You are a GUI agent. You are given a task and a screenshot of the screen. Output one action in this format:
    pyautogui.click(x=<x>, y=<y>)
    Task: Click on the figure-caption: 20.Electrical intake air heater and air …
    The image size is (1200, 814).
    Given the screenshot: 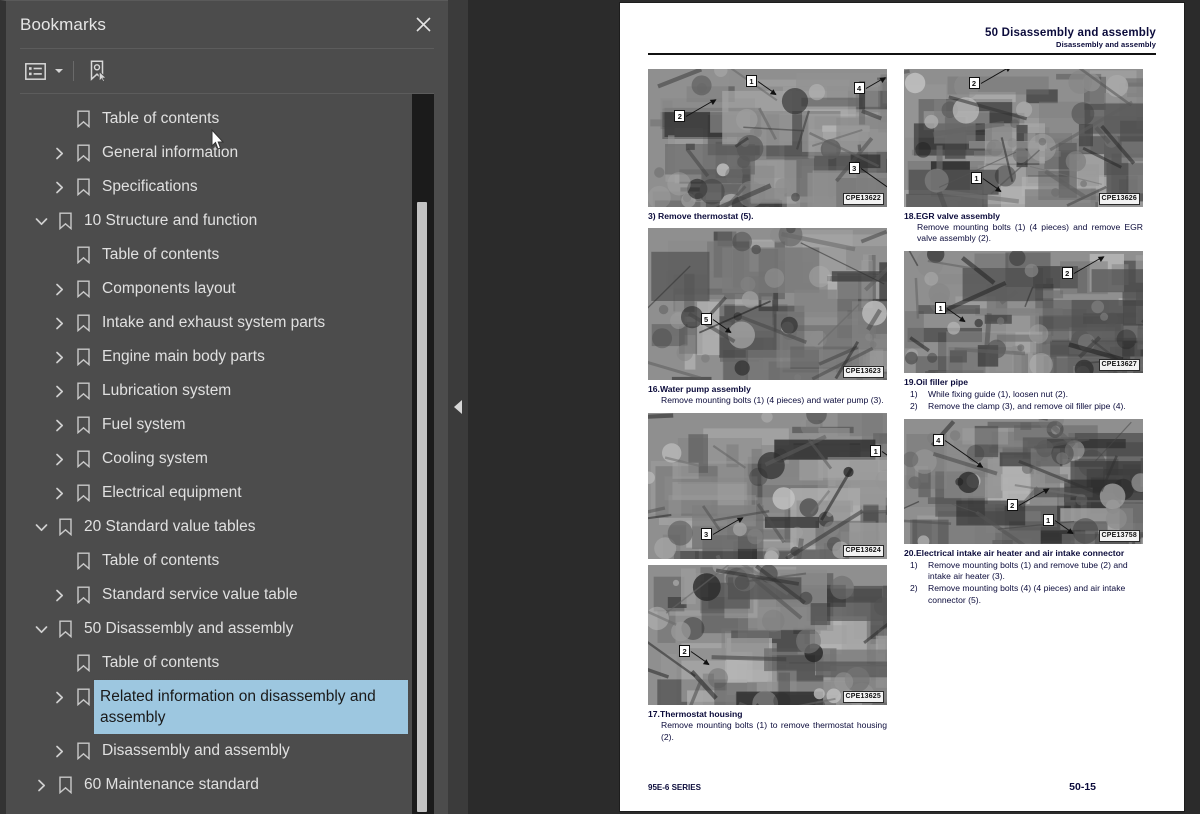 What is the action you would take?
    pyautogui.click(x=1023, y=577)
    